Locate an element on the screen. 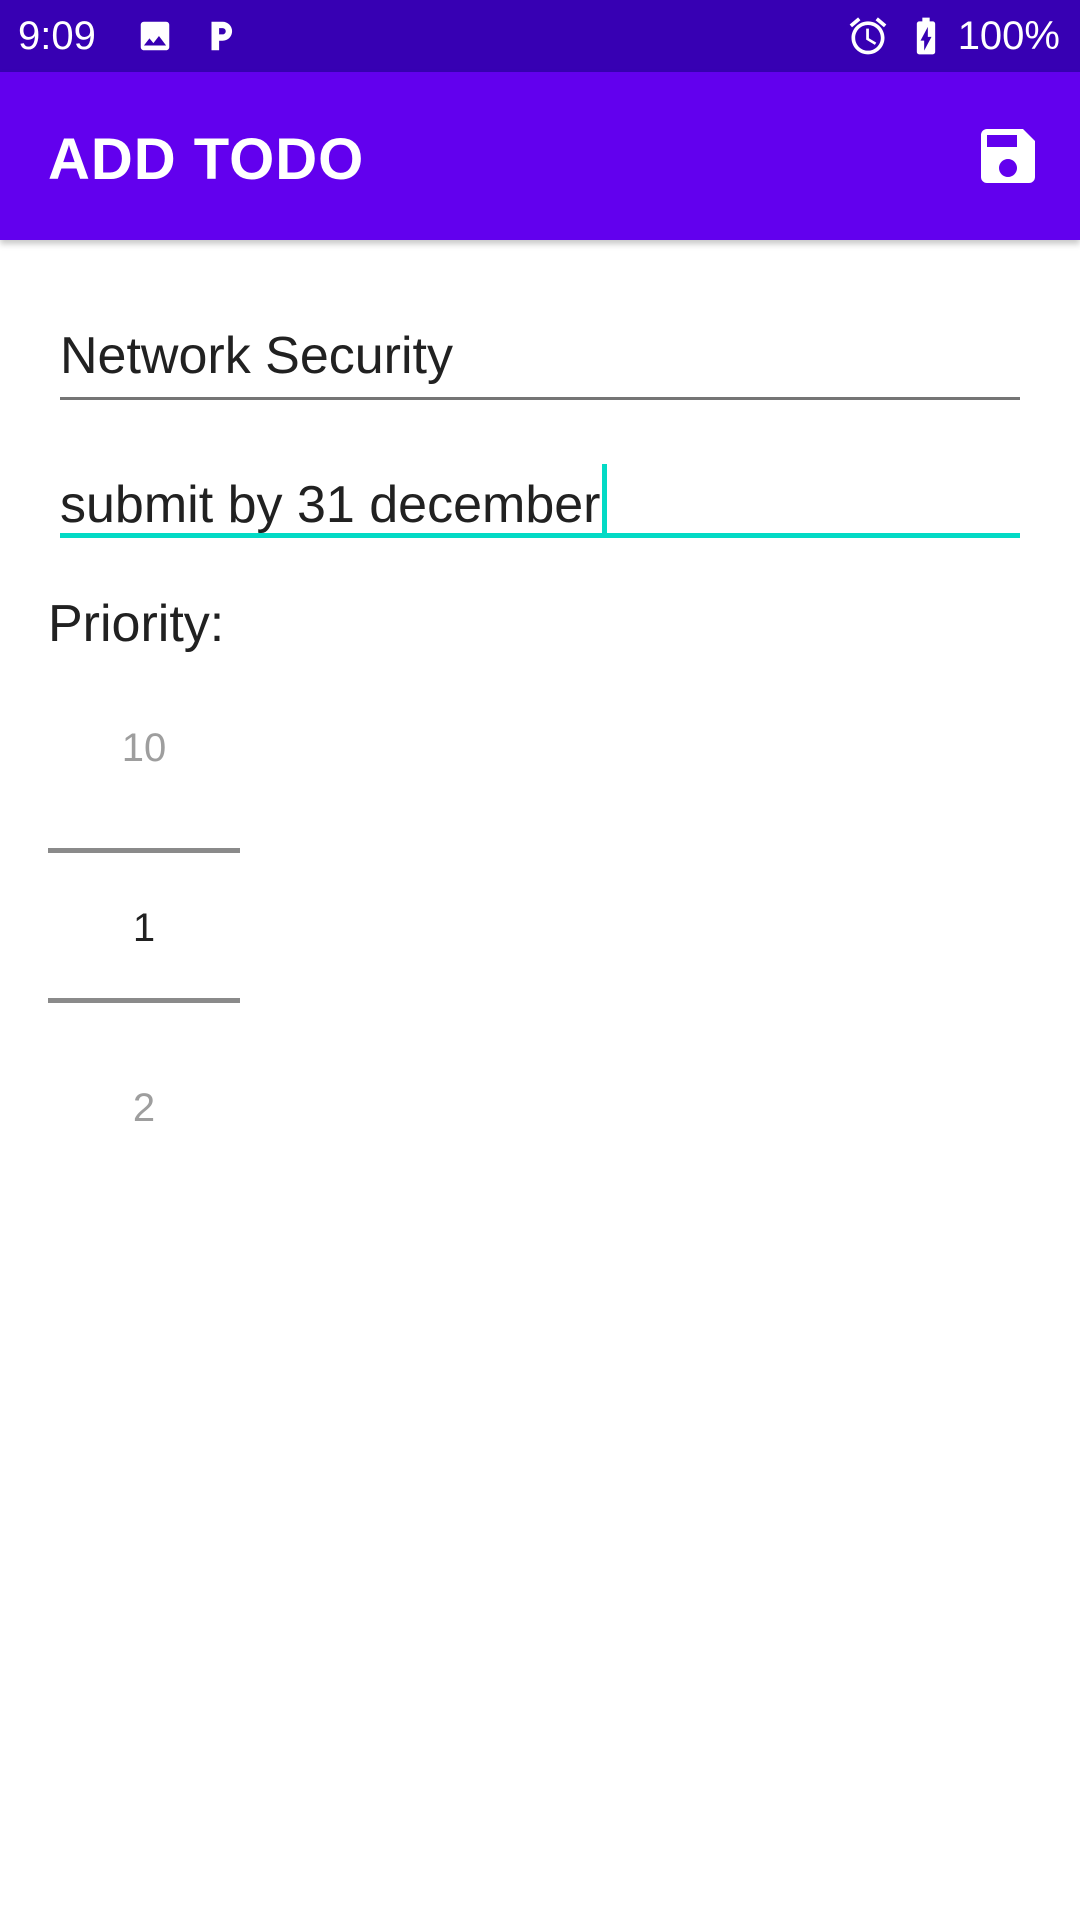  image-icon is located at coordinates (155, 36).